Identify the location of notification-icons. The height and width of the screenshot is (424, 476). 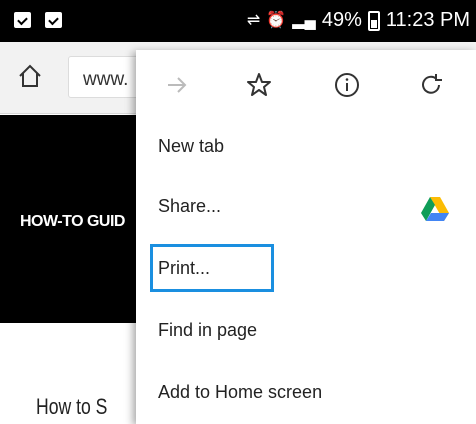
(38, 20).